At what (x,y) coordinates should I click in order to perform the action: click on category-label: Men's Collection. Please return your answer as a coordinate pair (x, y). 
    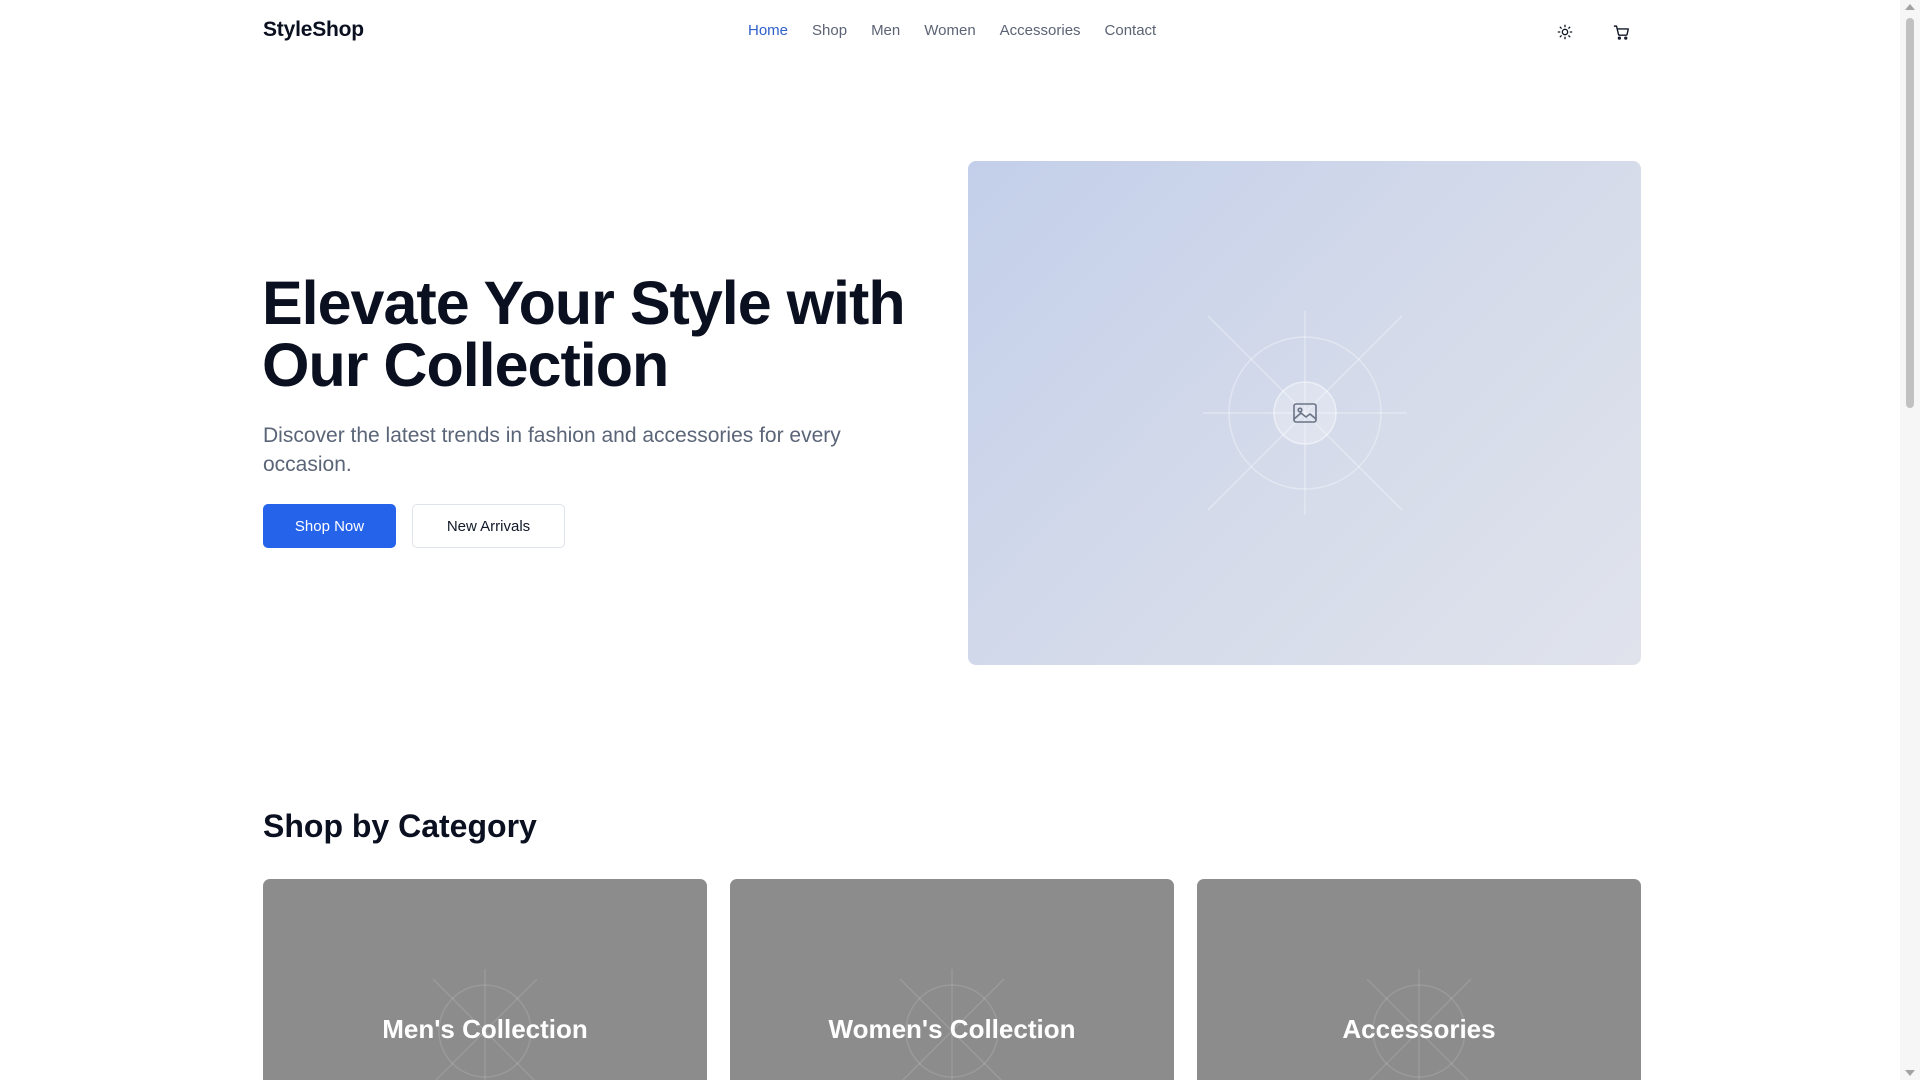
    Looking at the image, I should click on (485, 1029).